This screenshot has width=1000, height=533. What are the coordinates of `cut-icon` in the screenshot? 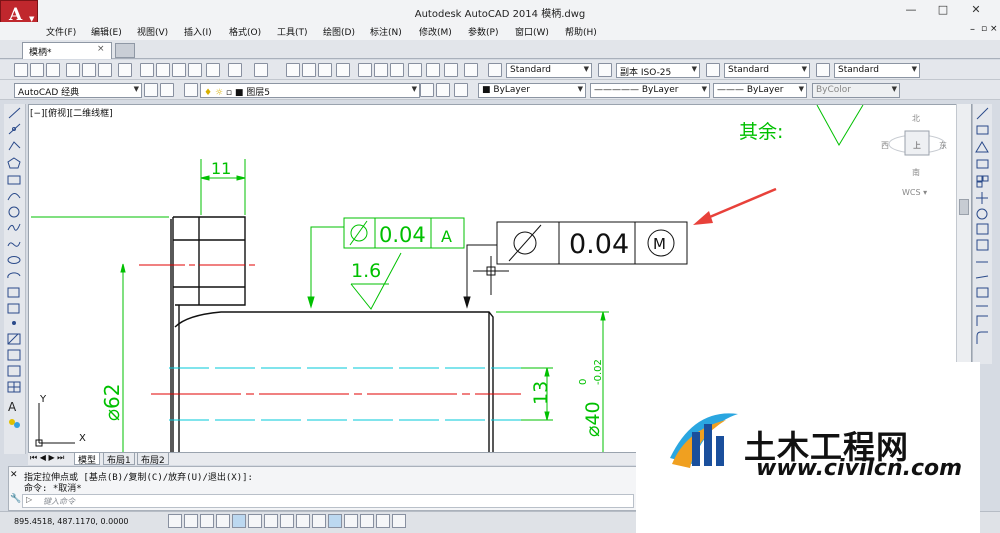 It's located at (147, 70).